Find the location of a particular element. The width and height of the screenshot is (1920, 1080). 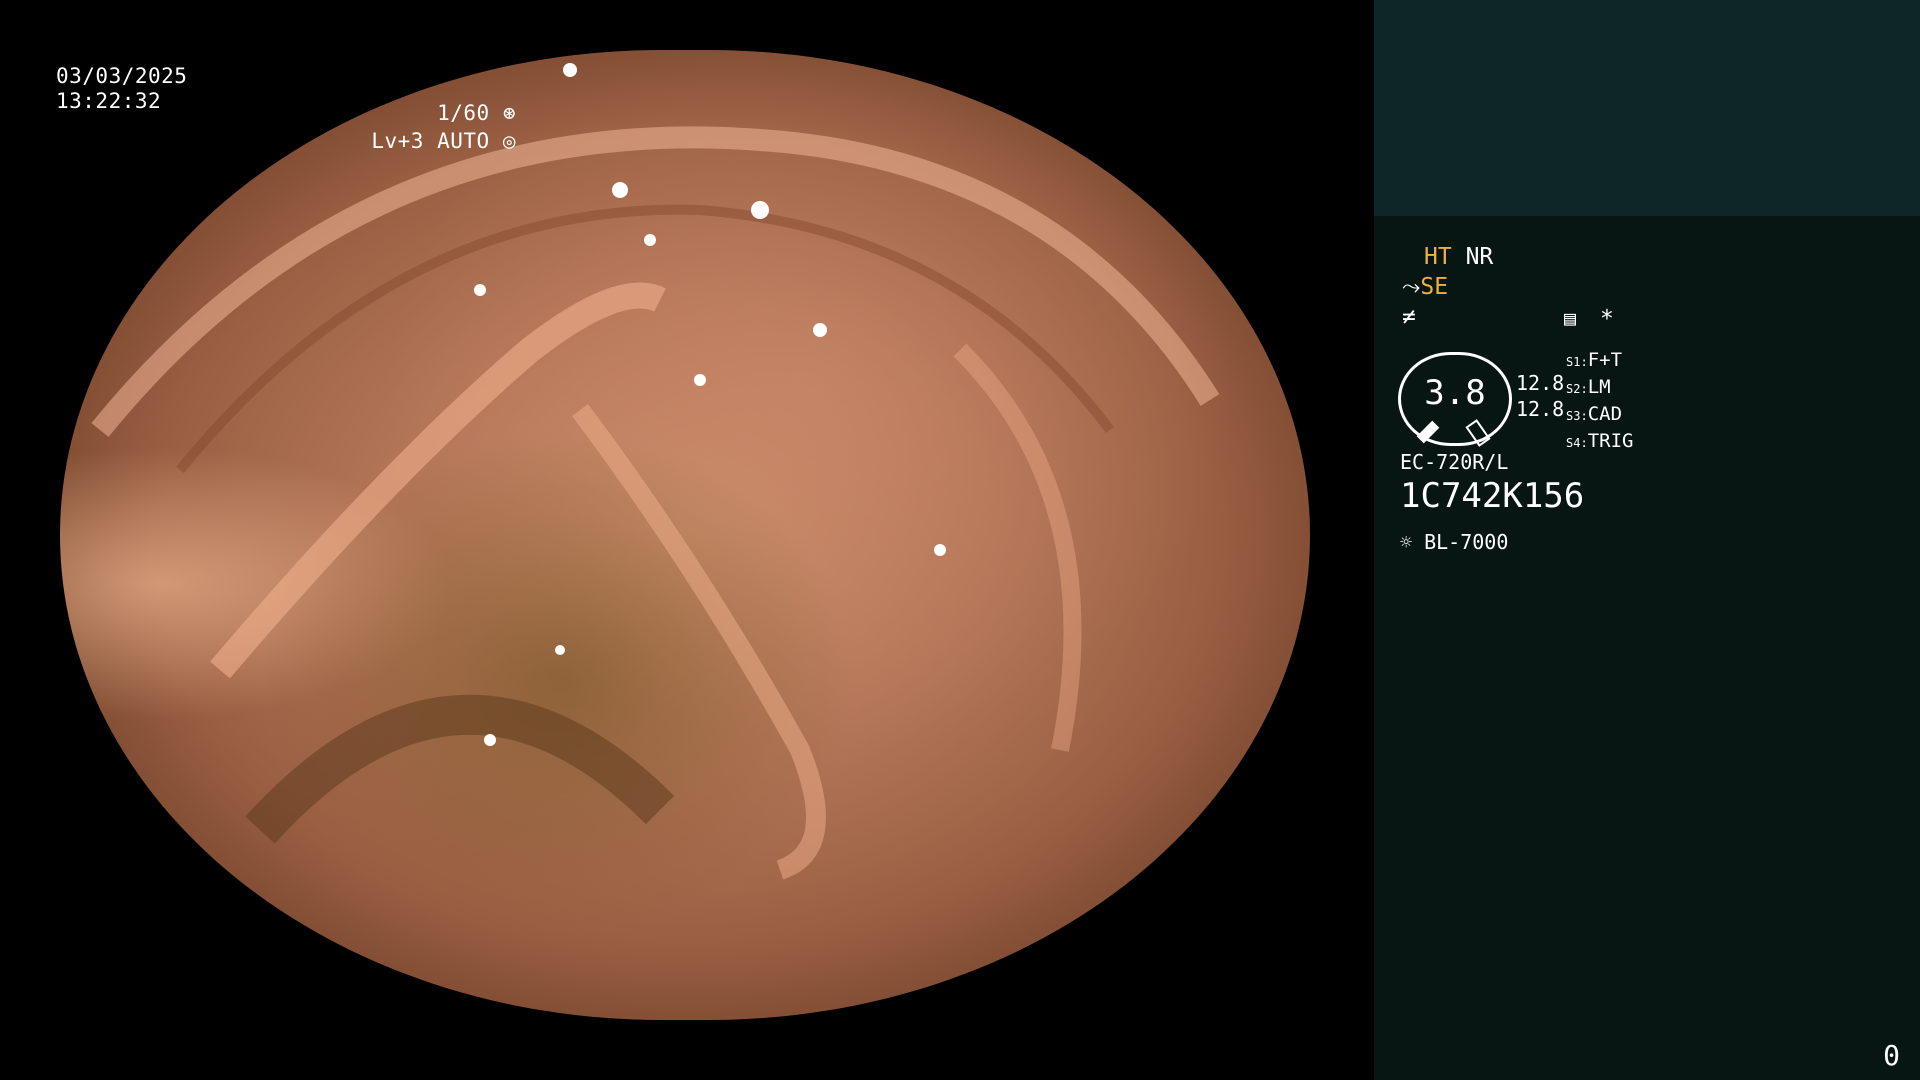

switch-row: S2:LM is located at coordinates (1588, 387).